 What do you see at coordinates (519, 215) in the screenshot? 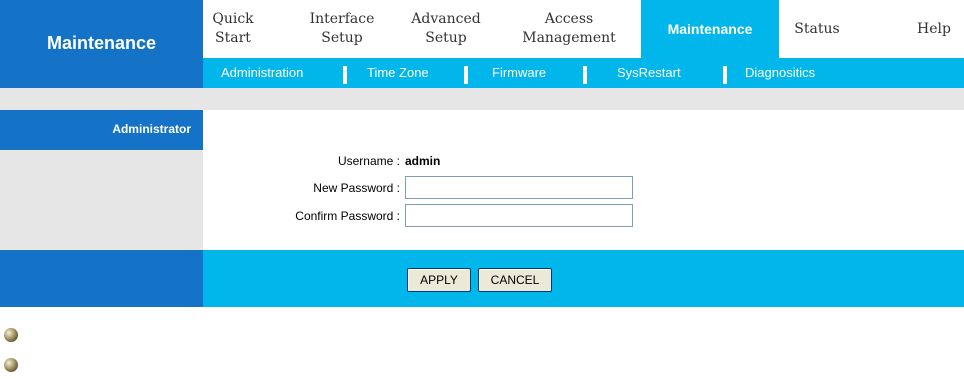
I see `confirm-password-field` at bounding box center [519, 215].